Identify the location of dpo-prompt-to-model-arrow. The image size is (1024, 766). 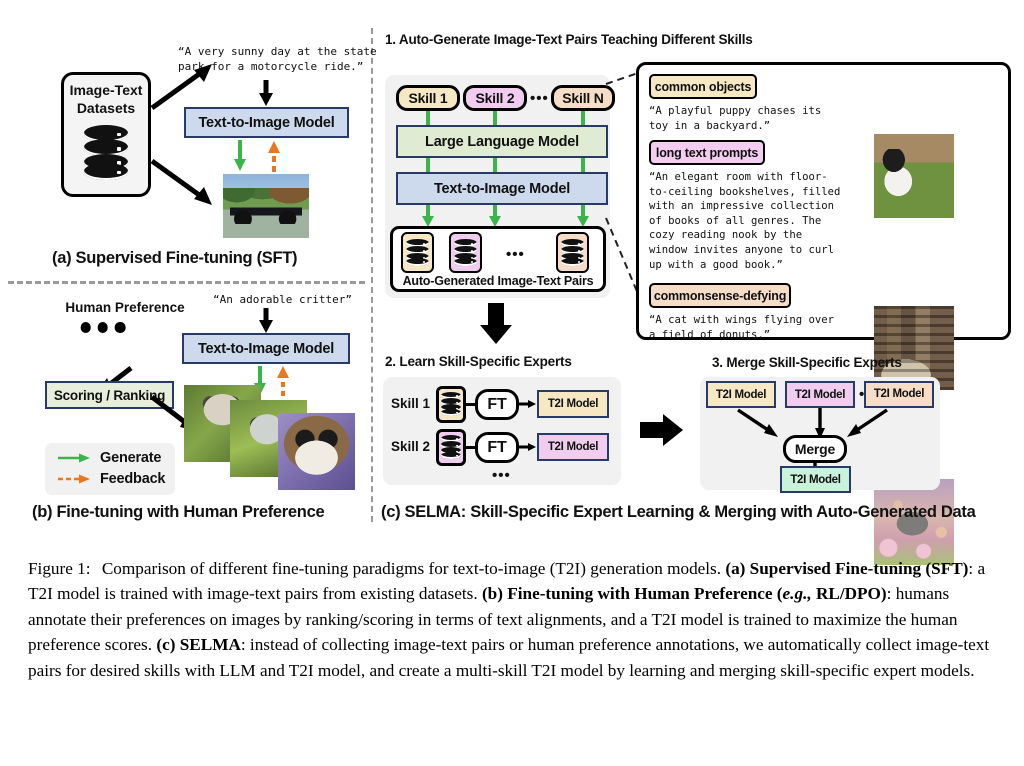
(266, 320).